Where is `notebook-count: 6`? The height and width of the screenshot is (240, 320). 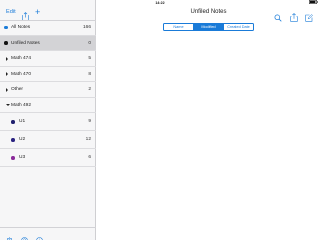 notebook-count: 6 is located at coordinates (89, 158).